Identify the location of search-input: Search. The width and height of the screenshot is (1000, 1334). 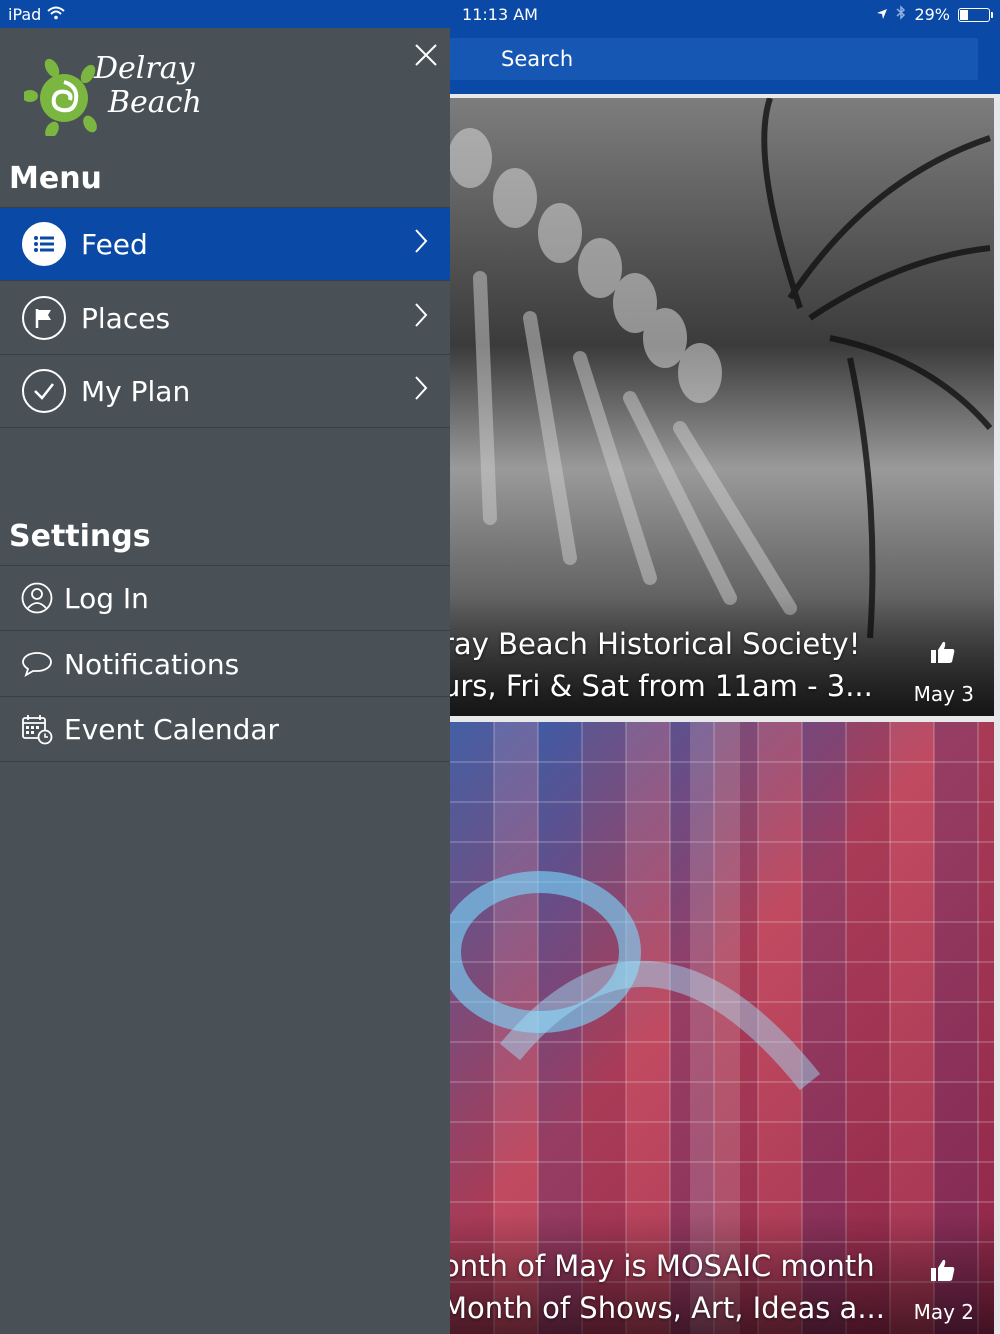
(714, 59).